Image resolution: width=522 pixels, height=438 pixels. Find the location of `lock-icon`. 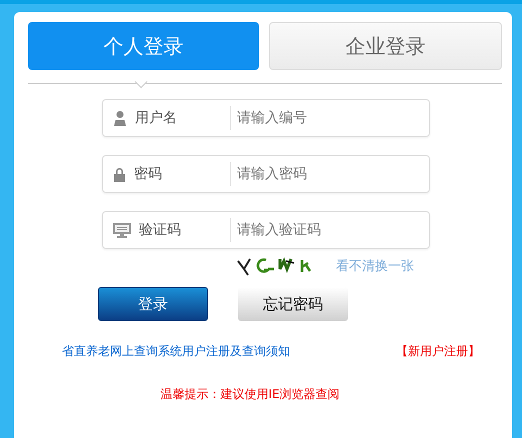

lock-icon is located at coordinates (119, 174).